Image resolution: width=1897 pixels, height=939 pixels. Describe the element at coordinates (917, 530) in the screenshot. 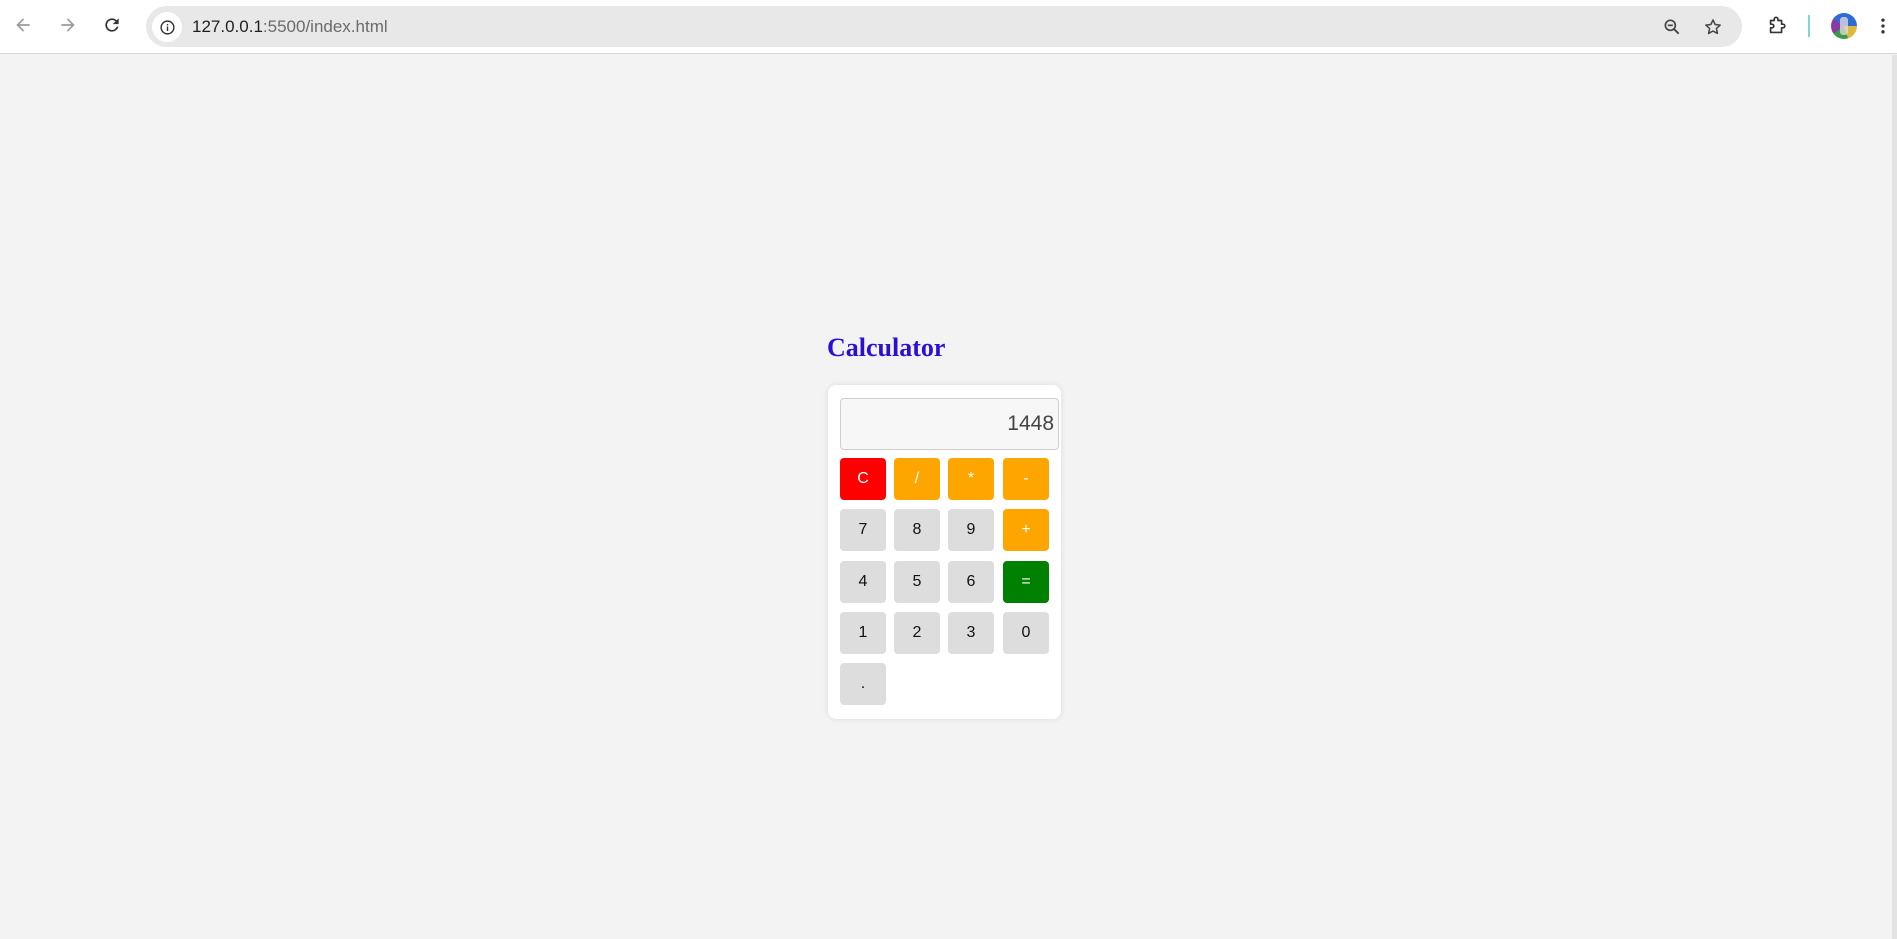

I see `digit-8-button: 8` at that location.